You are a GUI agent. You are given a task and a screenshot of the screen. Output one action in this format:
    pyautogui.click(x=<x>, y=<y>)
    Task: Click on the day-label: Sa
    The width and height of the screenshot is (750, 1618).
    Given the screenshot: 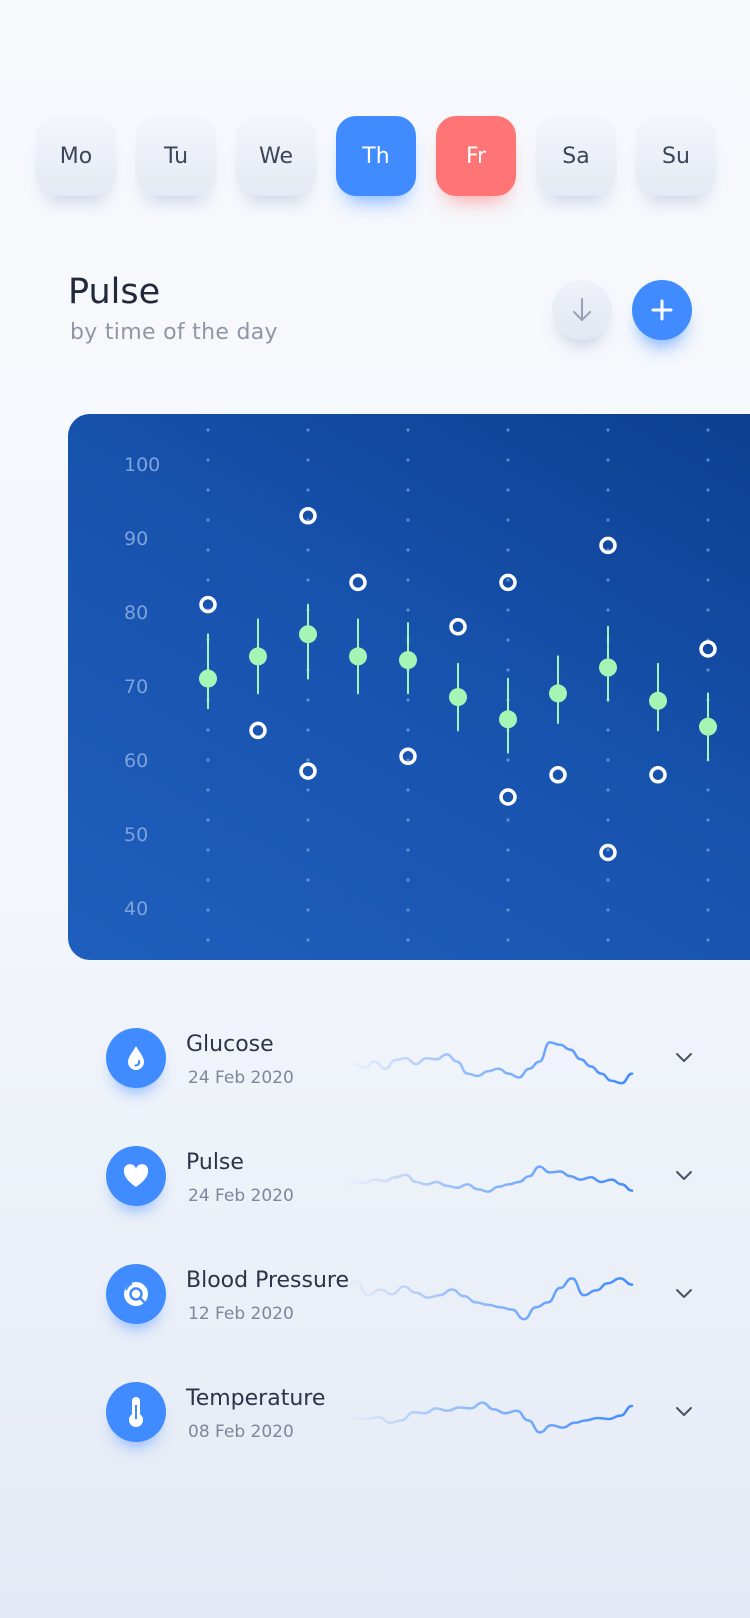 What is the action you would take?
    pyautogui.click(x=576, y=156)
    